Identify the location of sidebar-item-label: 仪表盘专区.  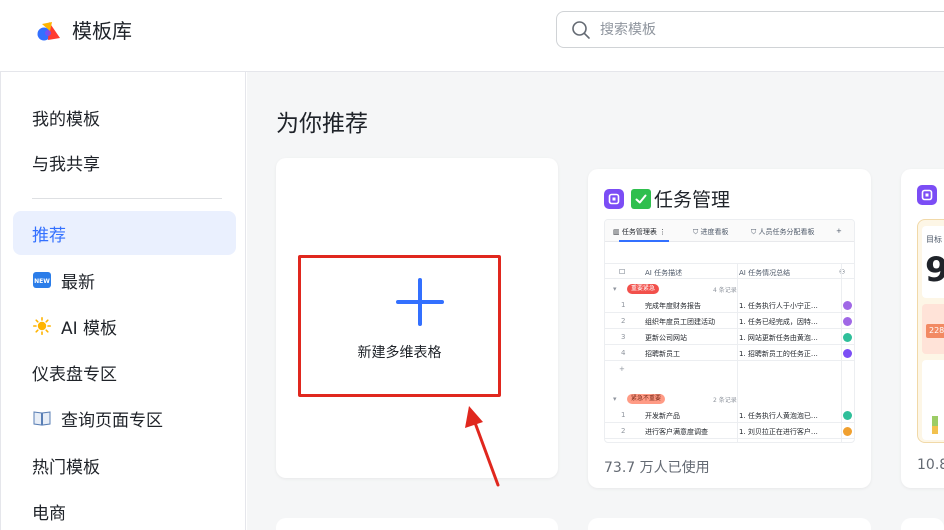
(74, 374).